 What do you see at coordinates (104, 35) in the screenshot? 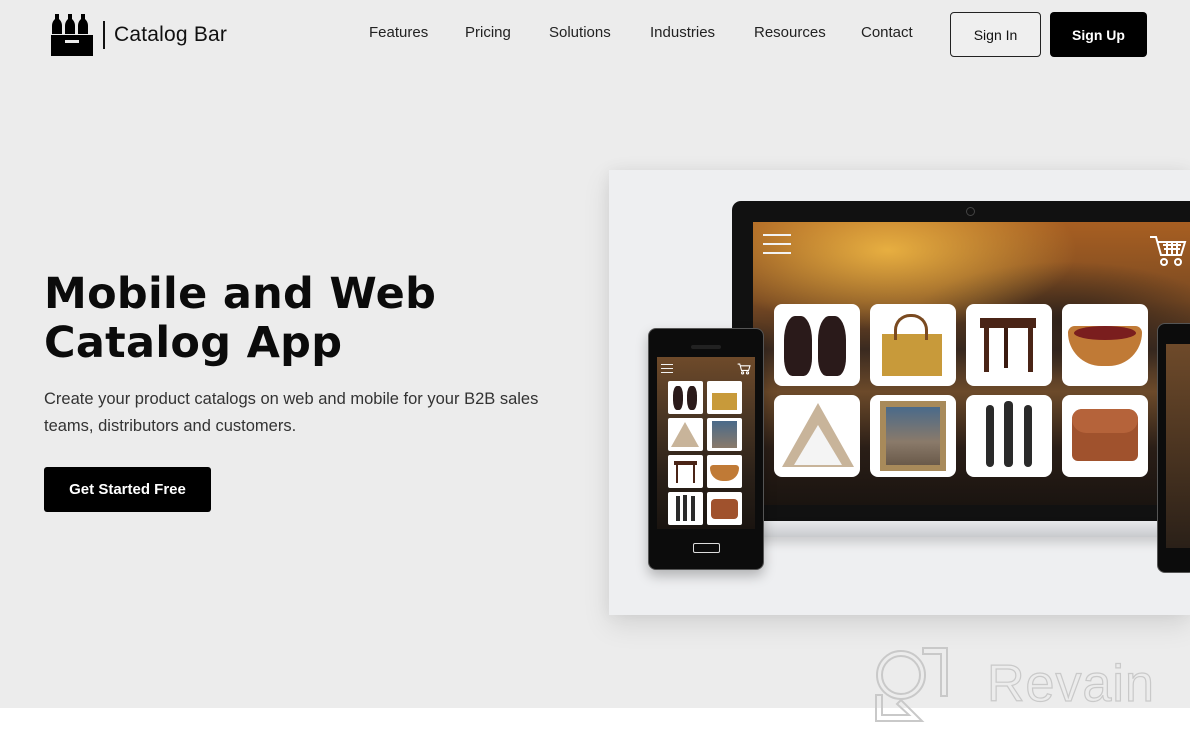
I see `logo-divider` at bounding box center [104, 35].